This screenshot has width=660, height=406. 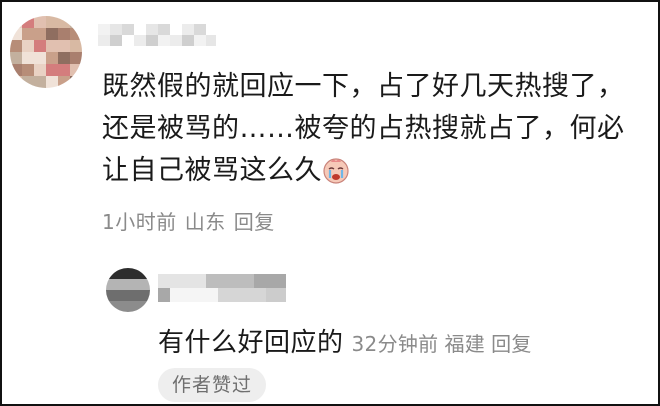 What do you see at coordinates (336, 171) in the screenshot?
I see `crying-face-icon` at bounding box center [336, 171].